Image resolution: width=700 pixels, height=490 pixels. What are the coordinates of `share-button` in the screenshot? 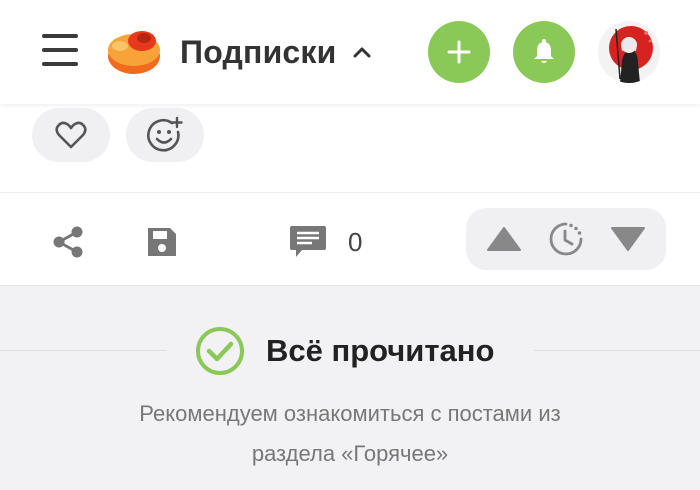 It's located at (68, 242).